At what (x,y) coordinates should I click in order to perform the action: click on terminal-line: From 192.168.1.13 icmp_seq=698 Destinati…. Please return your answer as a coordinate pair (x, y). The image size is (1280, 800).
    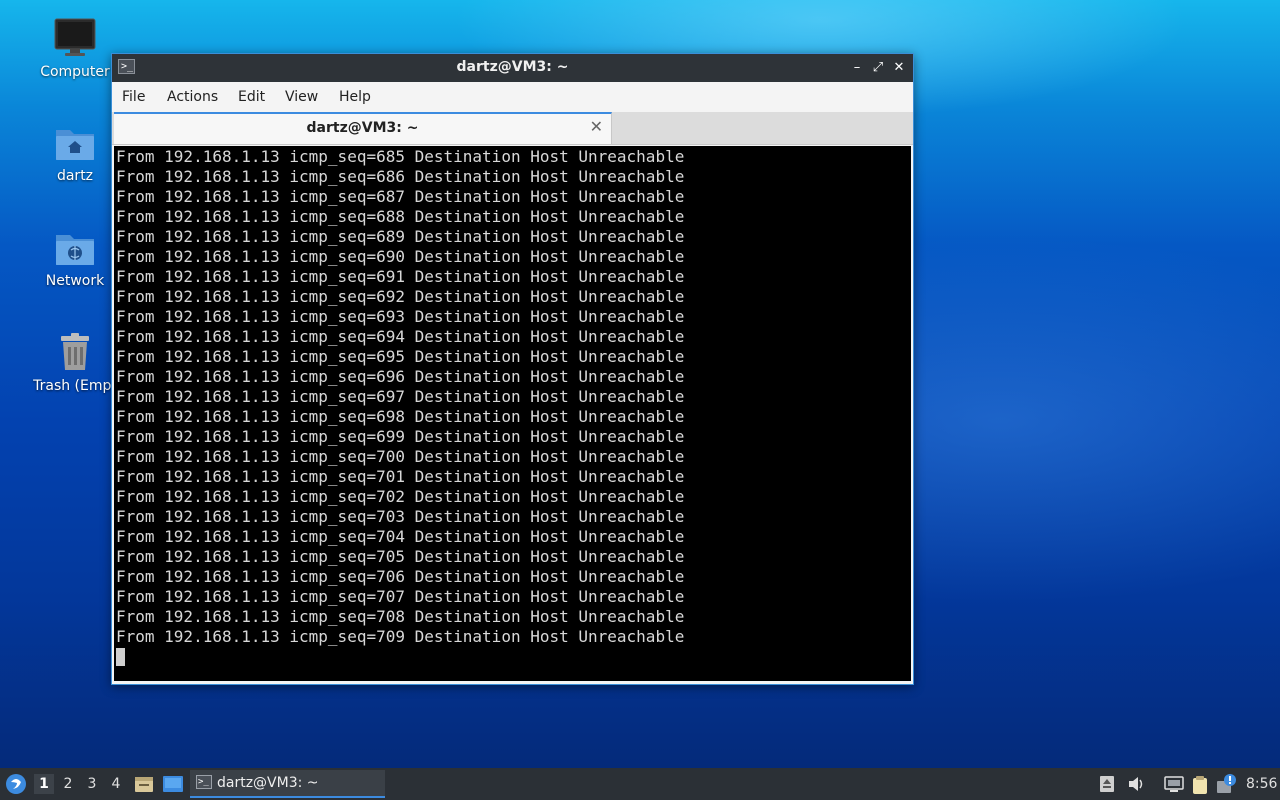
    Looking at the image, I should click on (400, 416).